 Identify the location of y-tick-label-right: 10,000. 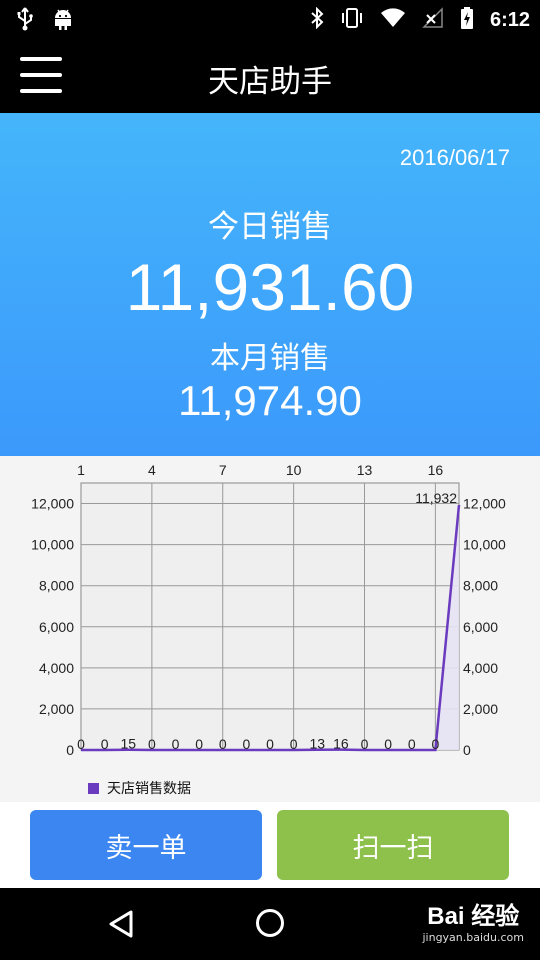
(484, 545).